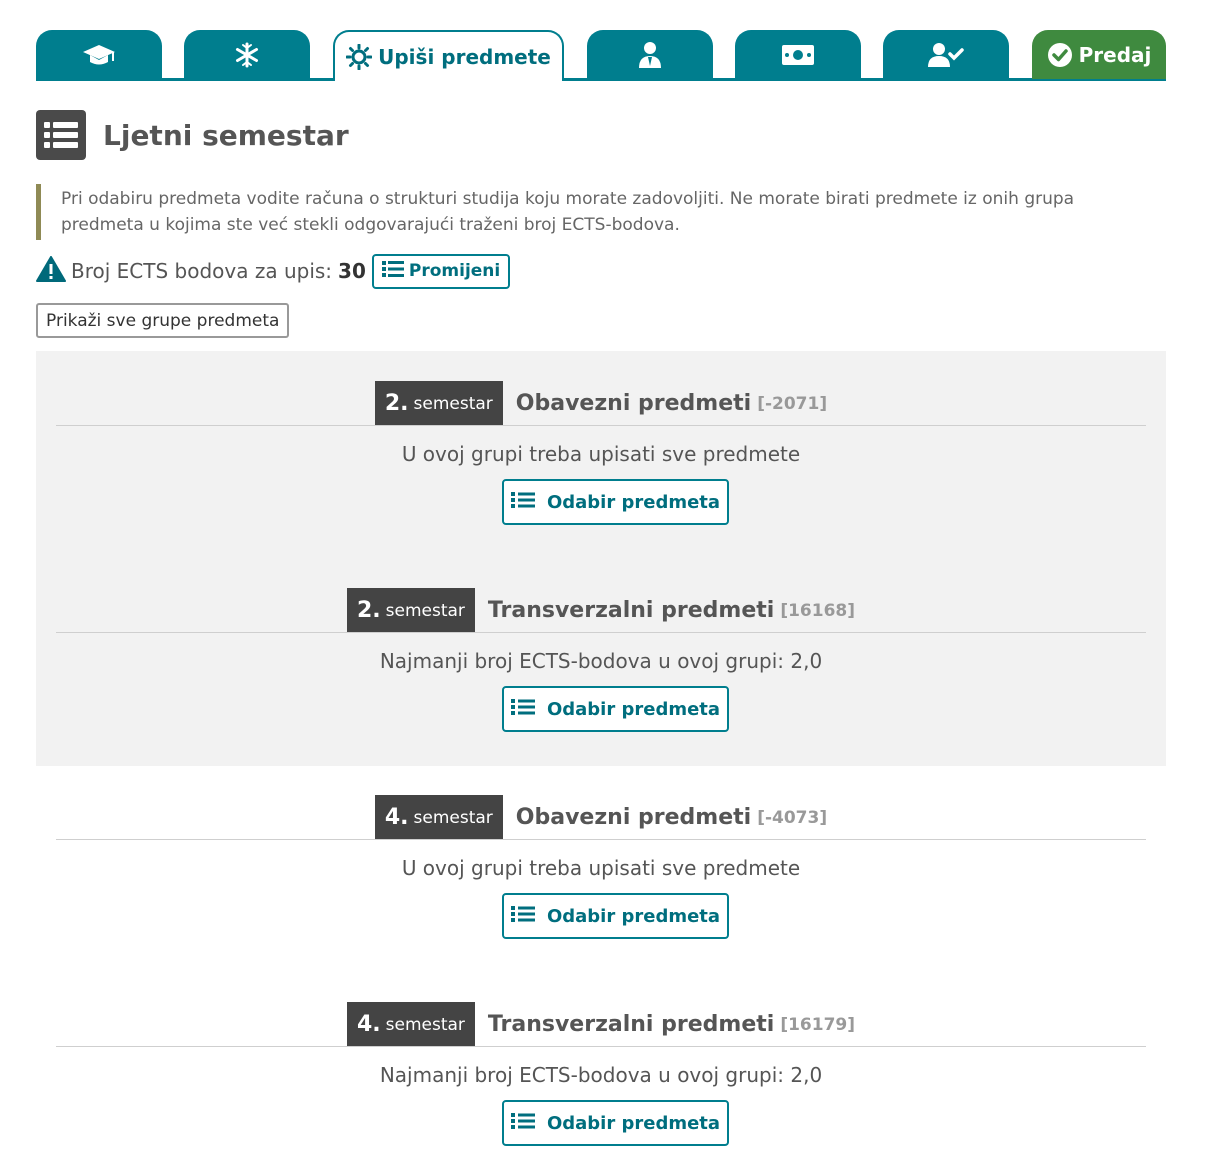 This screenshot has height=1170, width=1206. I want to click on money-bill-icon, so click(798, 55).